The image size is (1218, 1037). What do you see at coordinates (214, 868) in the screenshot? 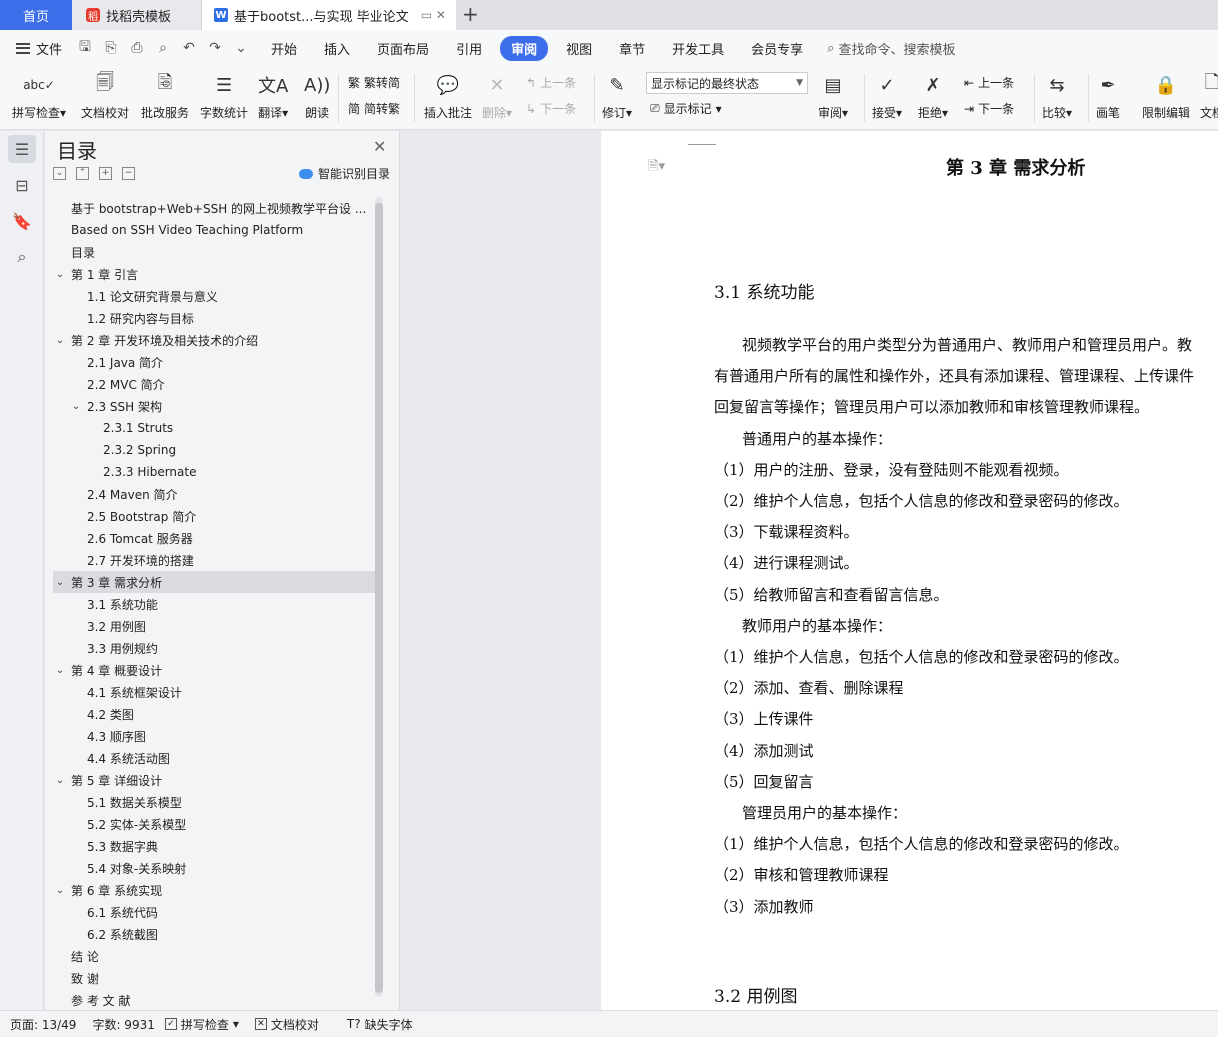
I see `toc-item: 5.4 对象-关系映射` at bounding box center [214, 868].